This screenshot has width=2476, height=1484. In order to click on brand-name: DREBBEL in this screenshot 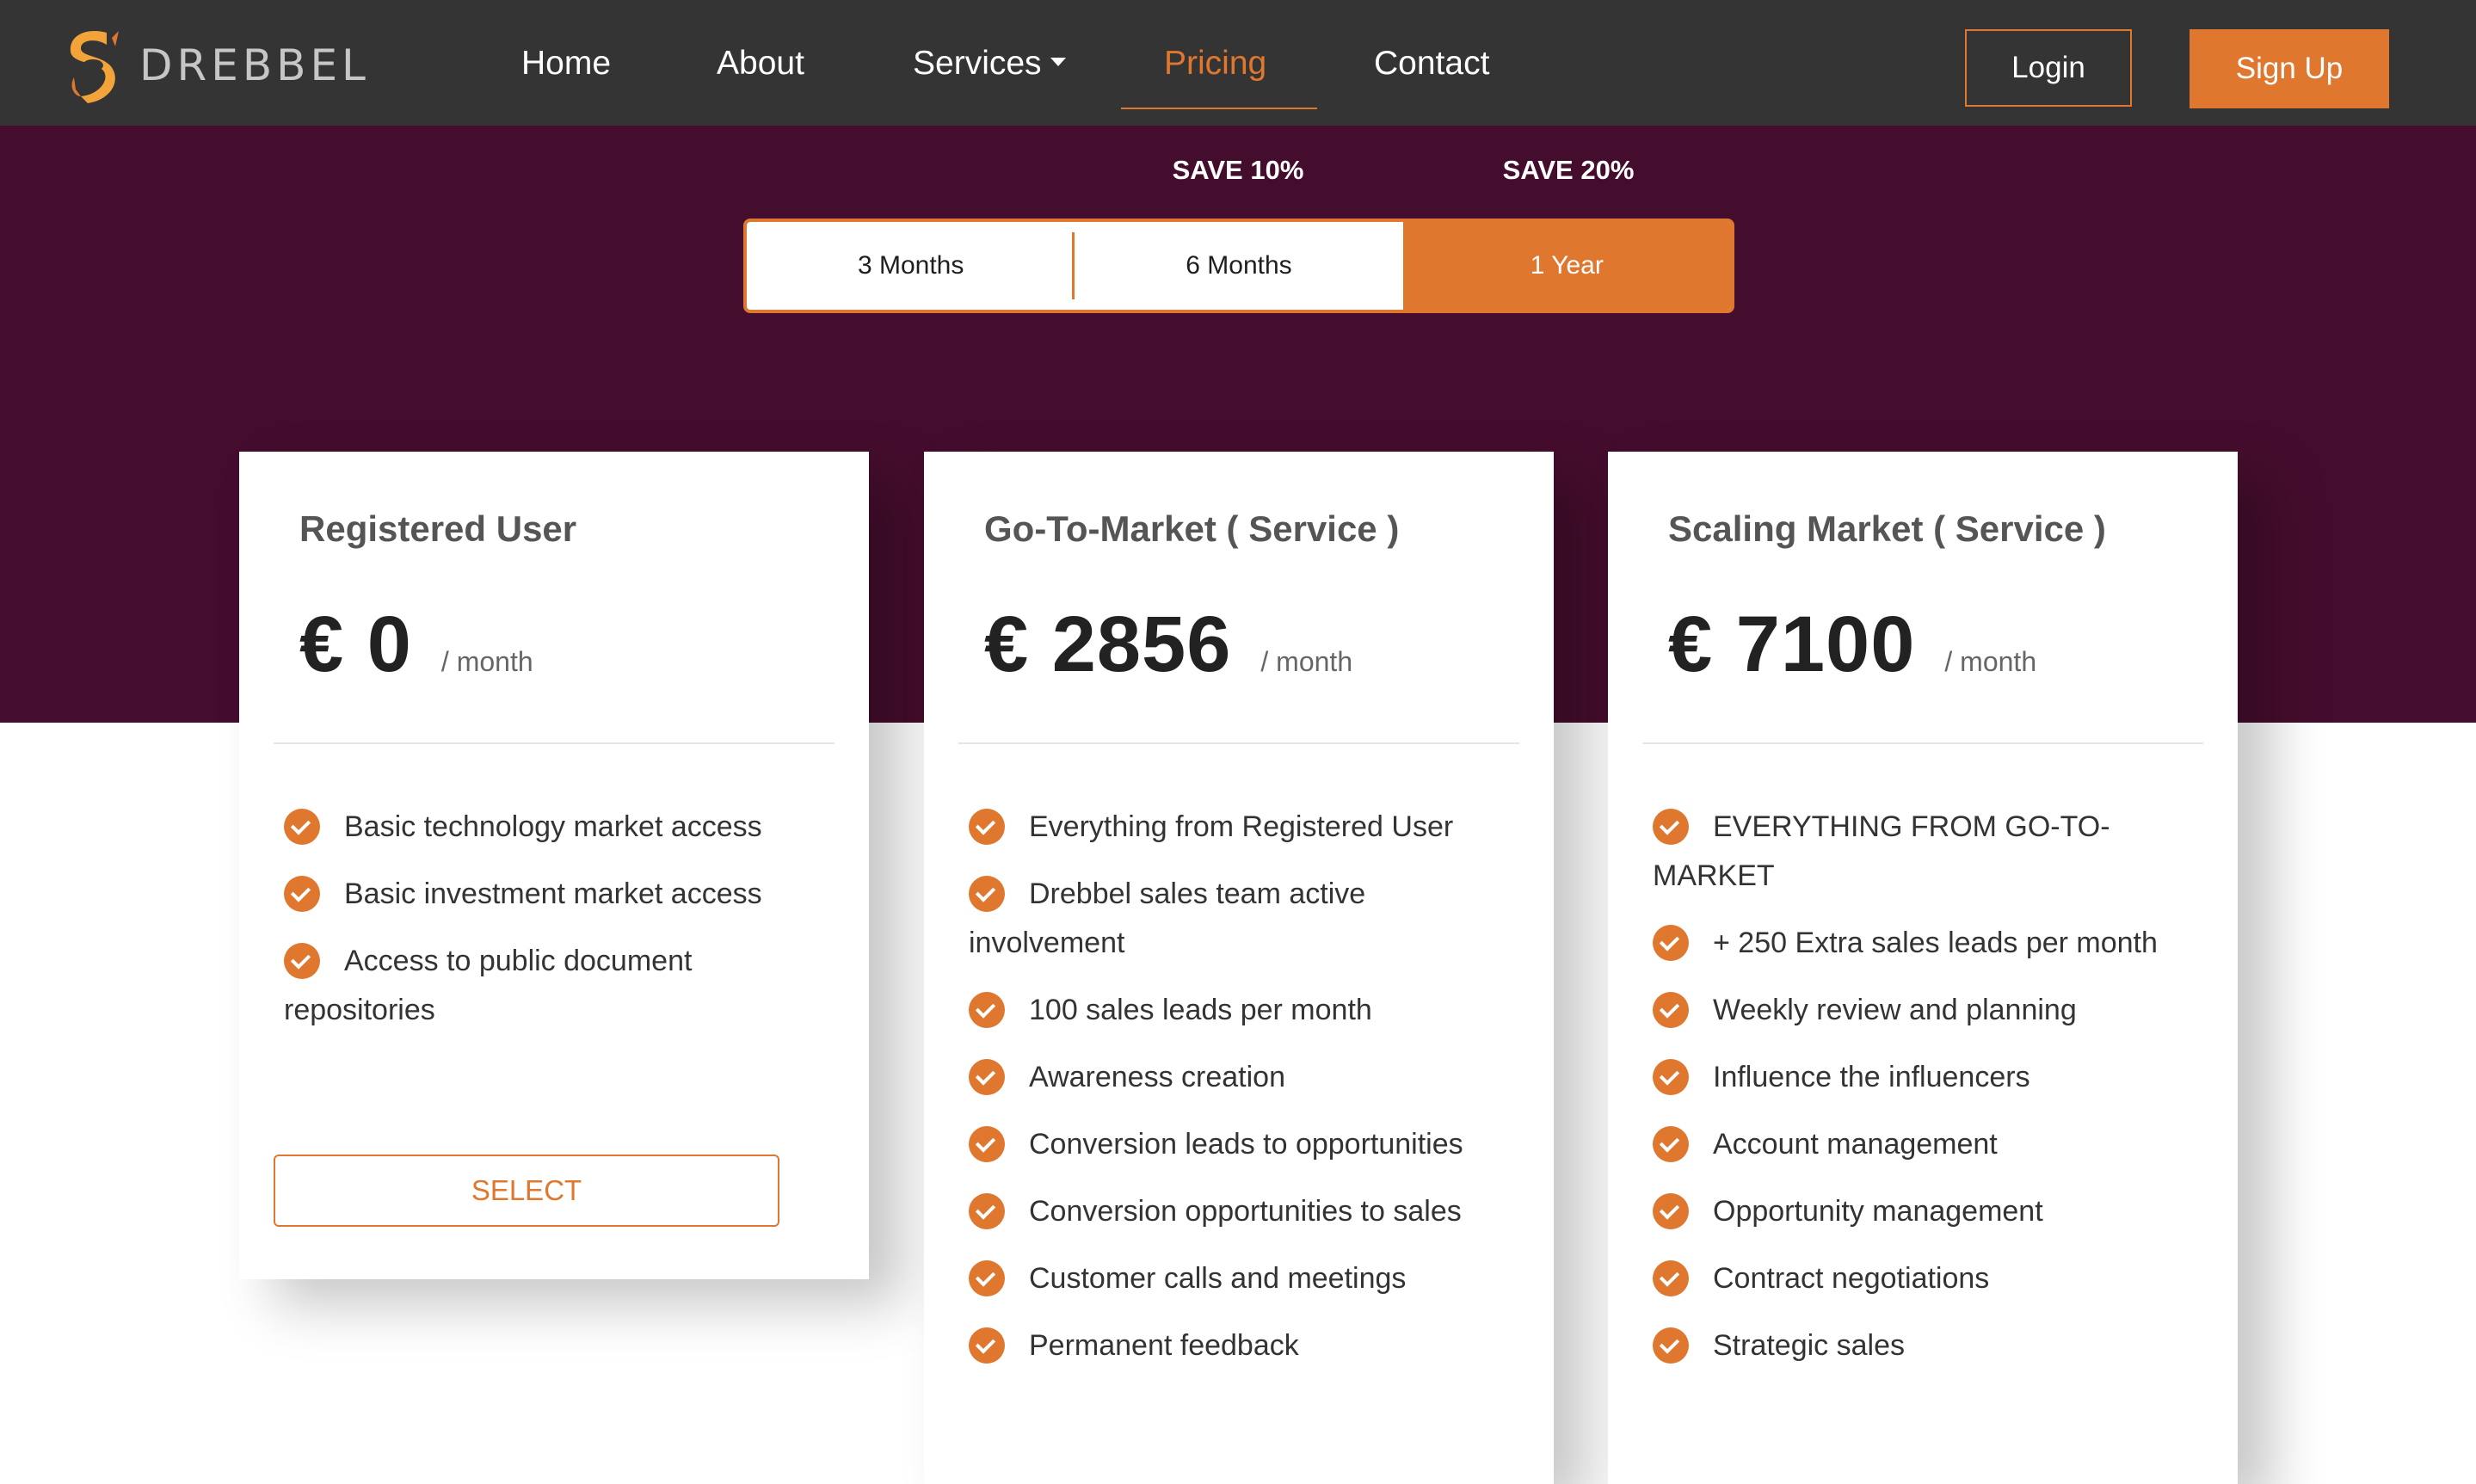, I will do `click(254, 65)`.